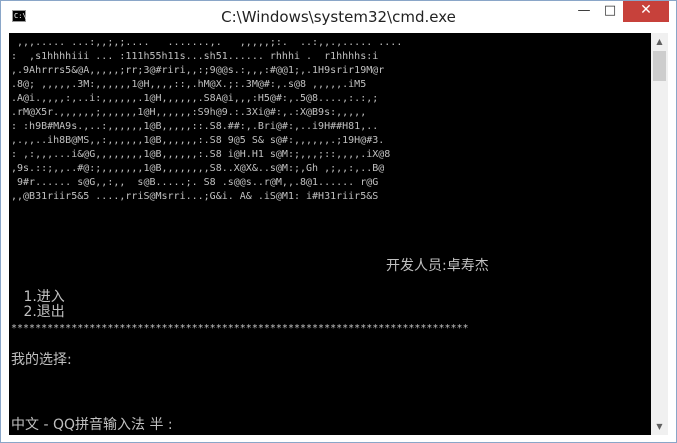 The width and height of the screenshot is (677, 443). Describe the element at coordinates (437, 266) in the screenshot. I see `developer-credit: 开发人员:卓寿杰` at that location.